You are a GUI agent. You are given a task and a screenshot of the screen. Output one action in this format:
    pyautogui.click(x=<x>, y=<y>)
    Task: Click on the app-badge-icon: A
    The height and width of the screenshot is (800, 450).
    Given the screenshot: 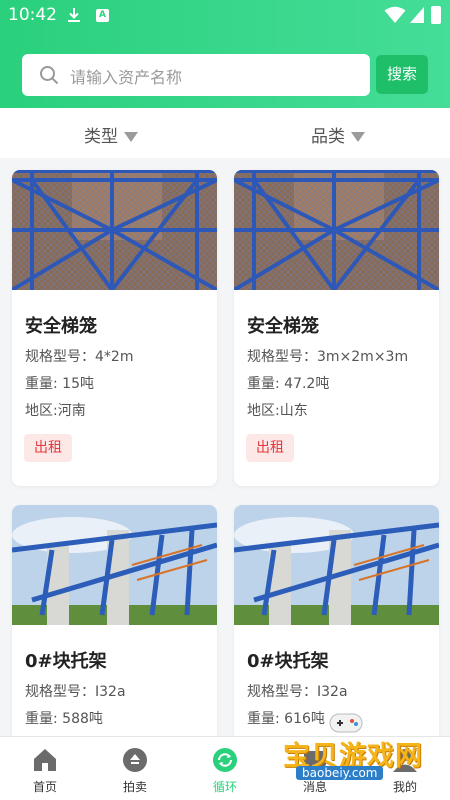 What is the action you would take?
    pyautogui.click(x=102, y=15)
    